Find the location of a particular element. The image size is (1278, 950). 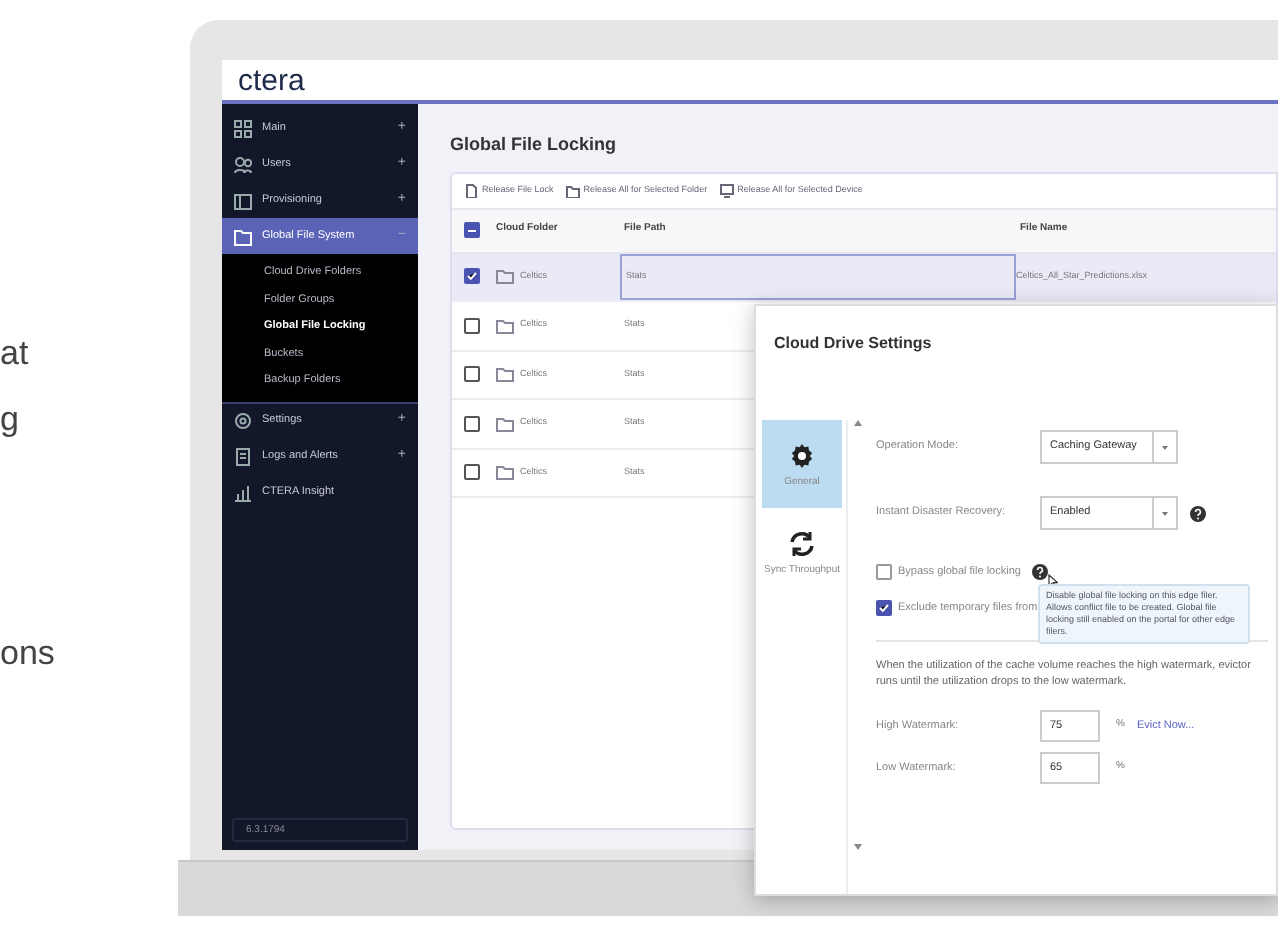

page-title: Global File Locking is located at coordinates (534, 145).